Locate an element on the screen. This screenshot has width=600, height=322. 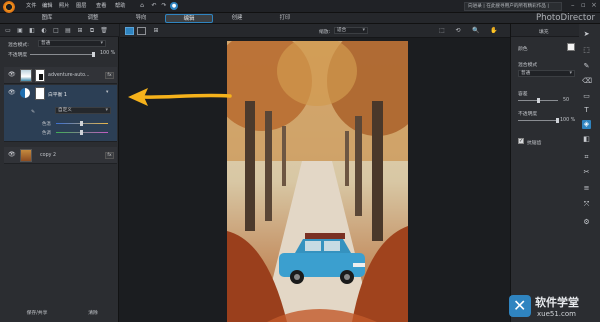
select-tool-icon: ⬚ is located at coordinates (586, 50).